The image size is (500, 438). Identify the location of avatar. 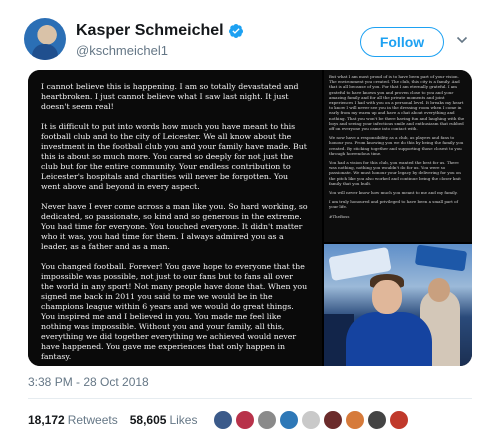
(45, 39).